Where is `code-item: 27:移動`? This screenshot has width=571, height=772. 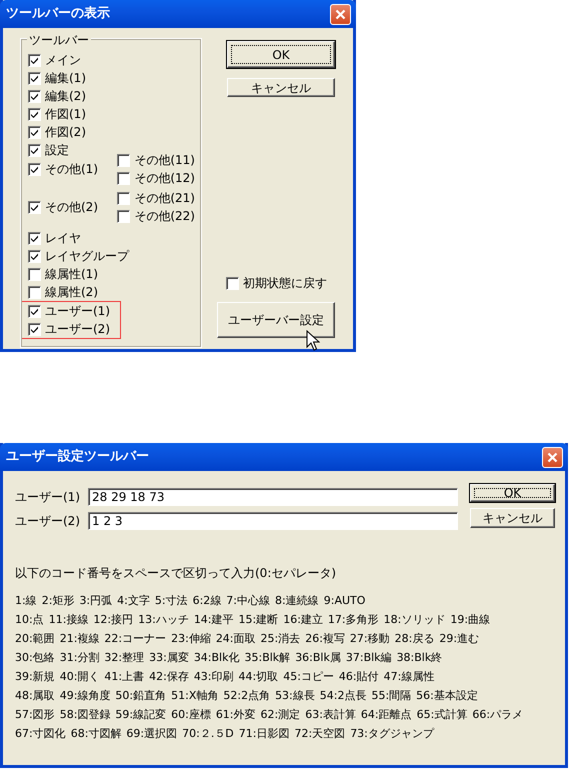 code-item: 27:移動 is located at coordinates (370, 639).